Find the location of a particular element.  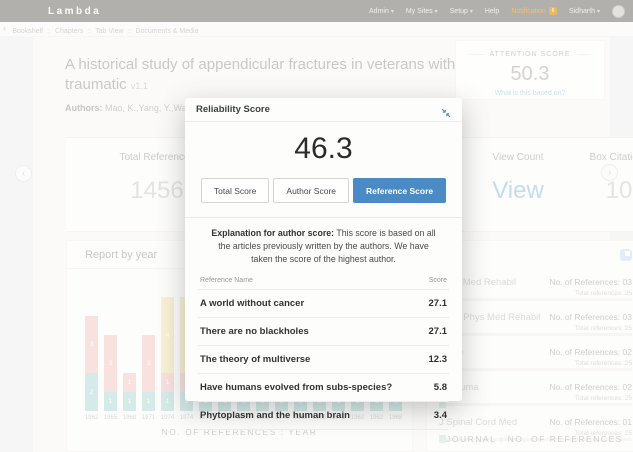

table-row: There are no blackholes 27.1 is located at coordinates (323, 331).